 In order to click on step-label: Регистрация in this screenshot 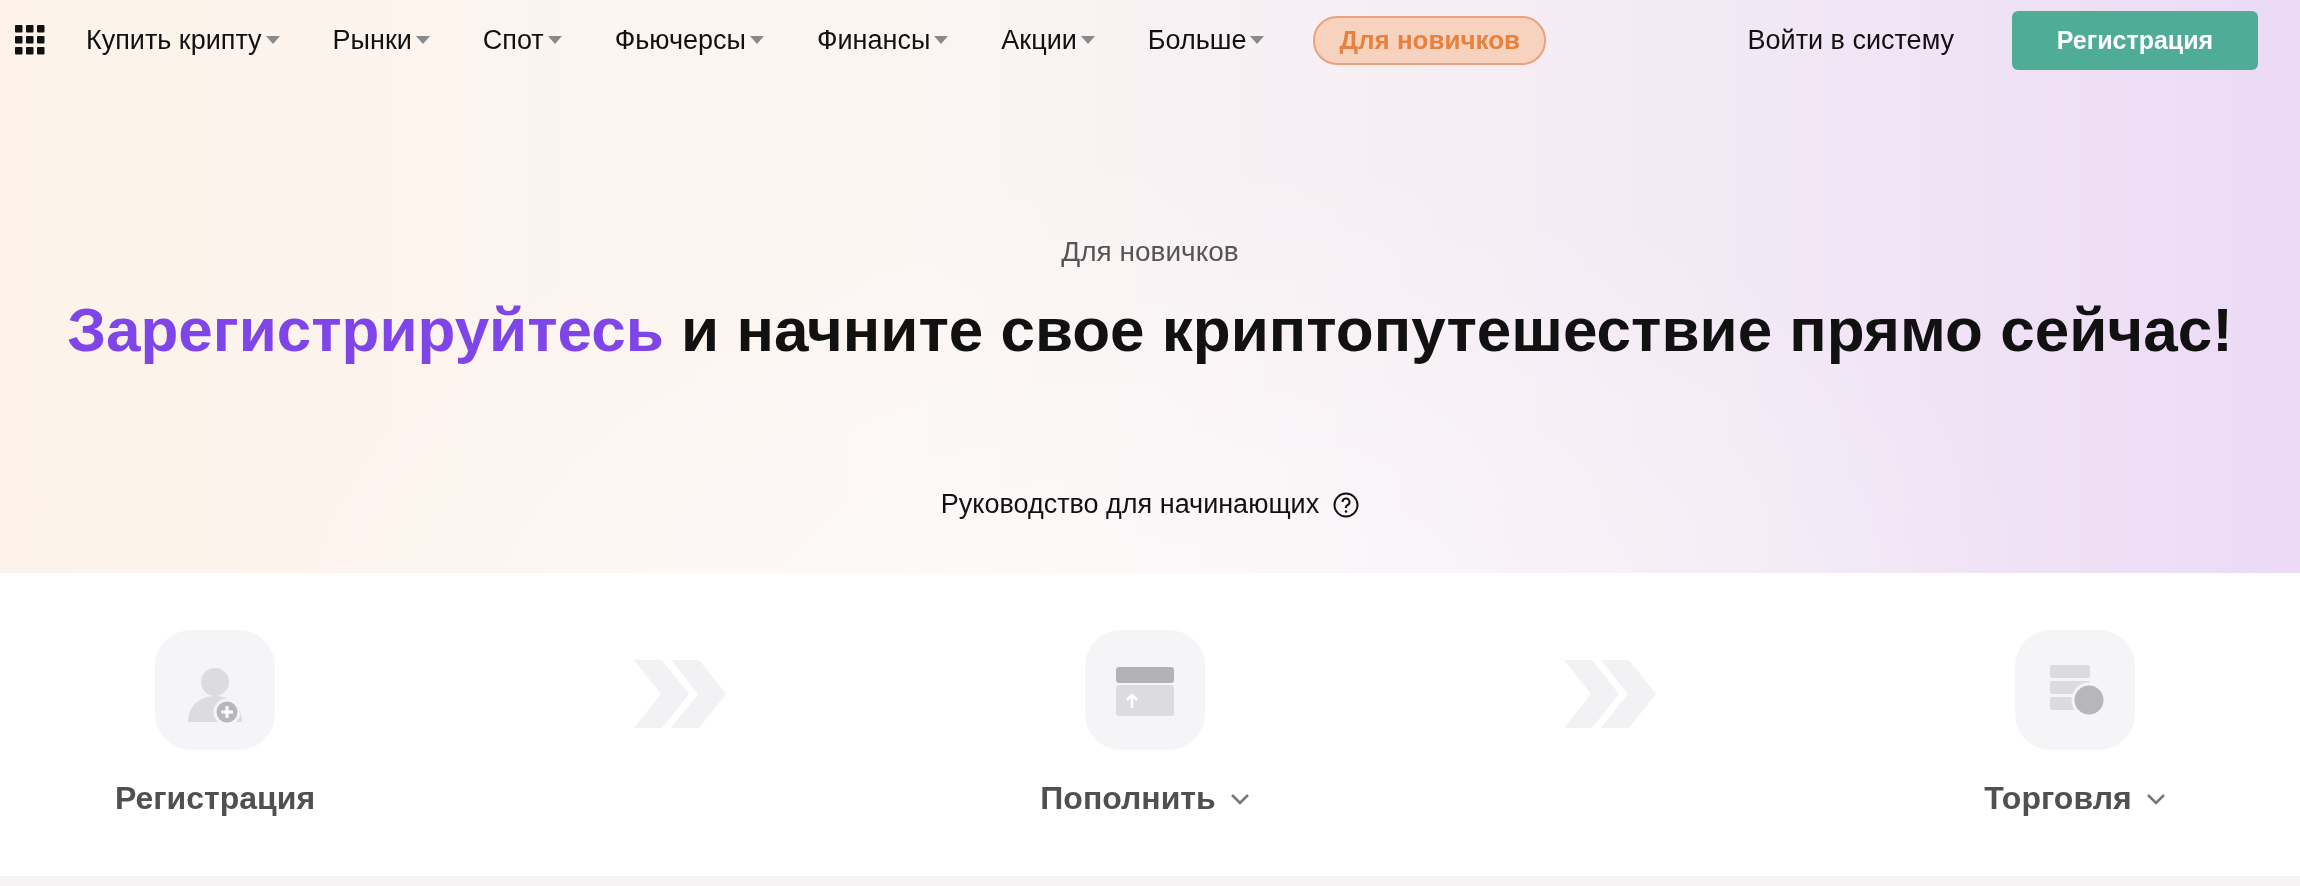, I will do `click(215, 798)`.